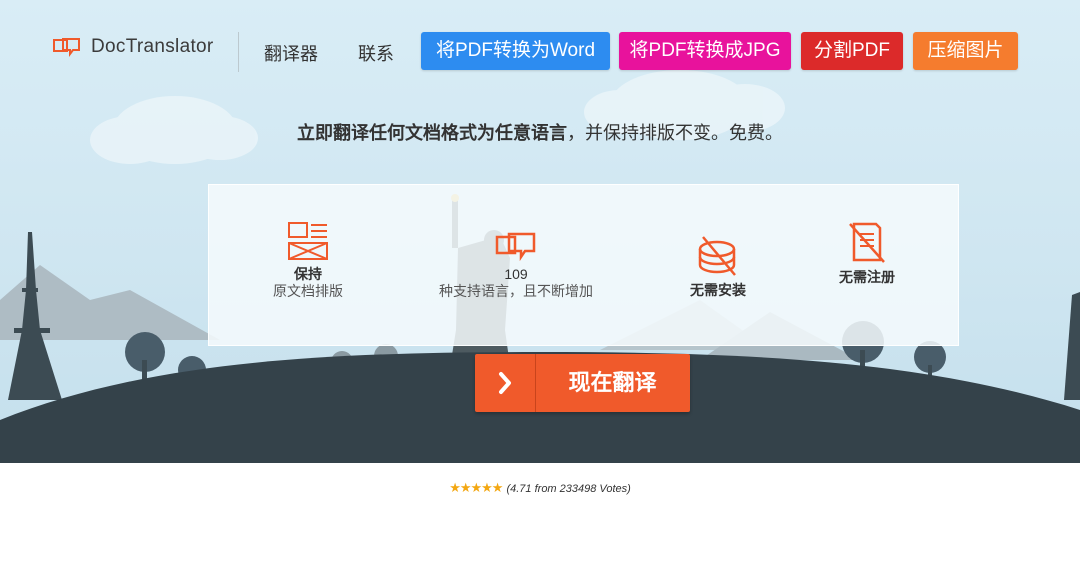 This screenshot has height=563, width=1080. I want to click on tagline-bold: 立即翻译任何文档格式为任意语言, so click(432, 133).